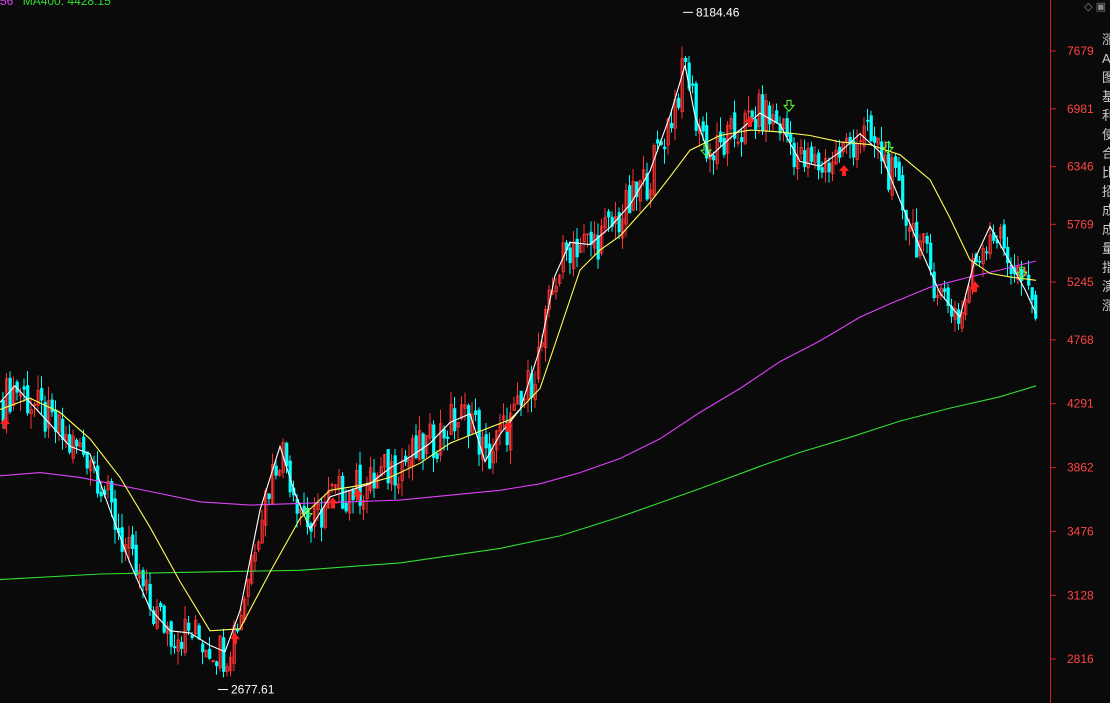  Describe the element at coordinates (1080, 51) in the screenshot. I see `y-tick-label-10: 7679` at that location.